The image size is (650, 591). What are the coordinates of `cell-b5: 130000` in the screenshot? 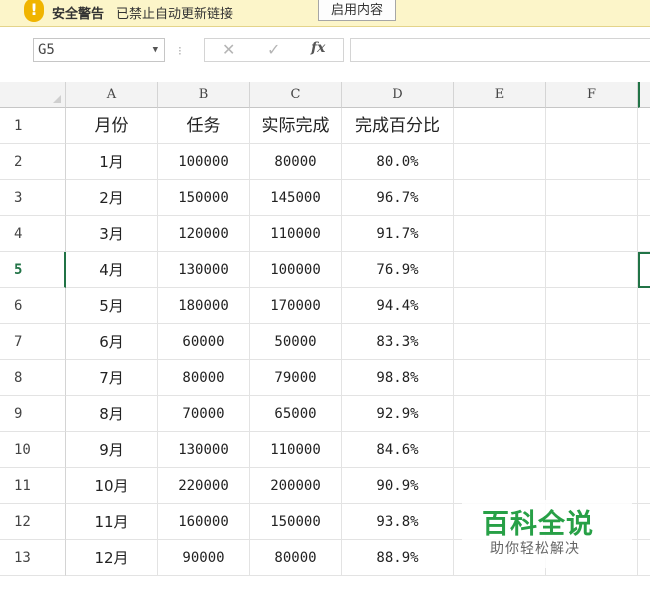 It's located at (204, 270).